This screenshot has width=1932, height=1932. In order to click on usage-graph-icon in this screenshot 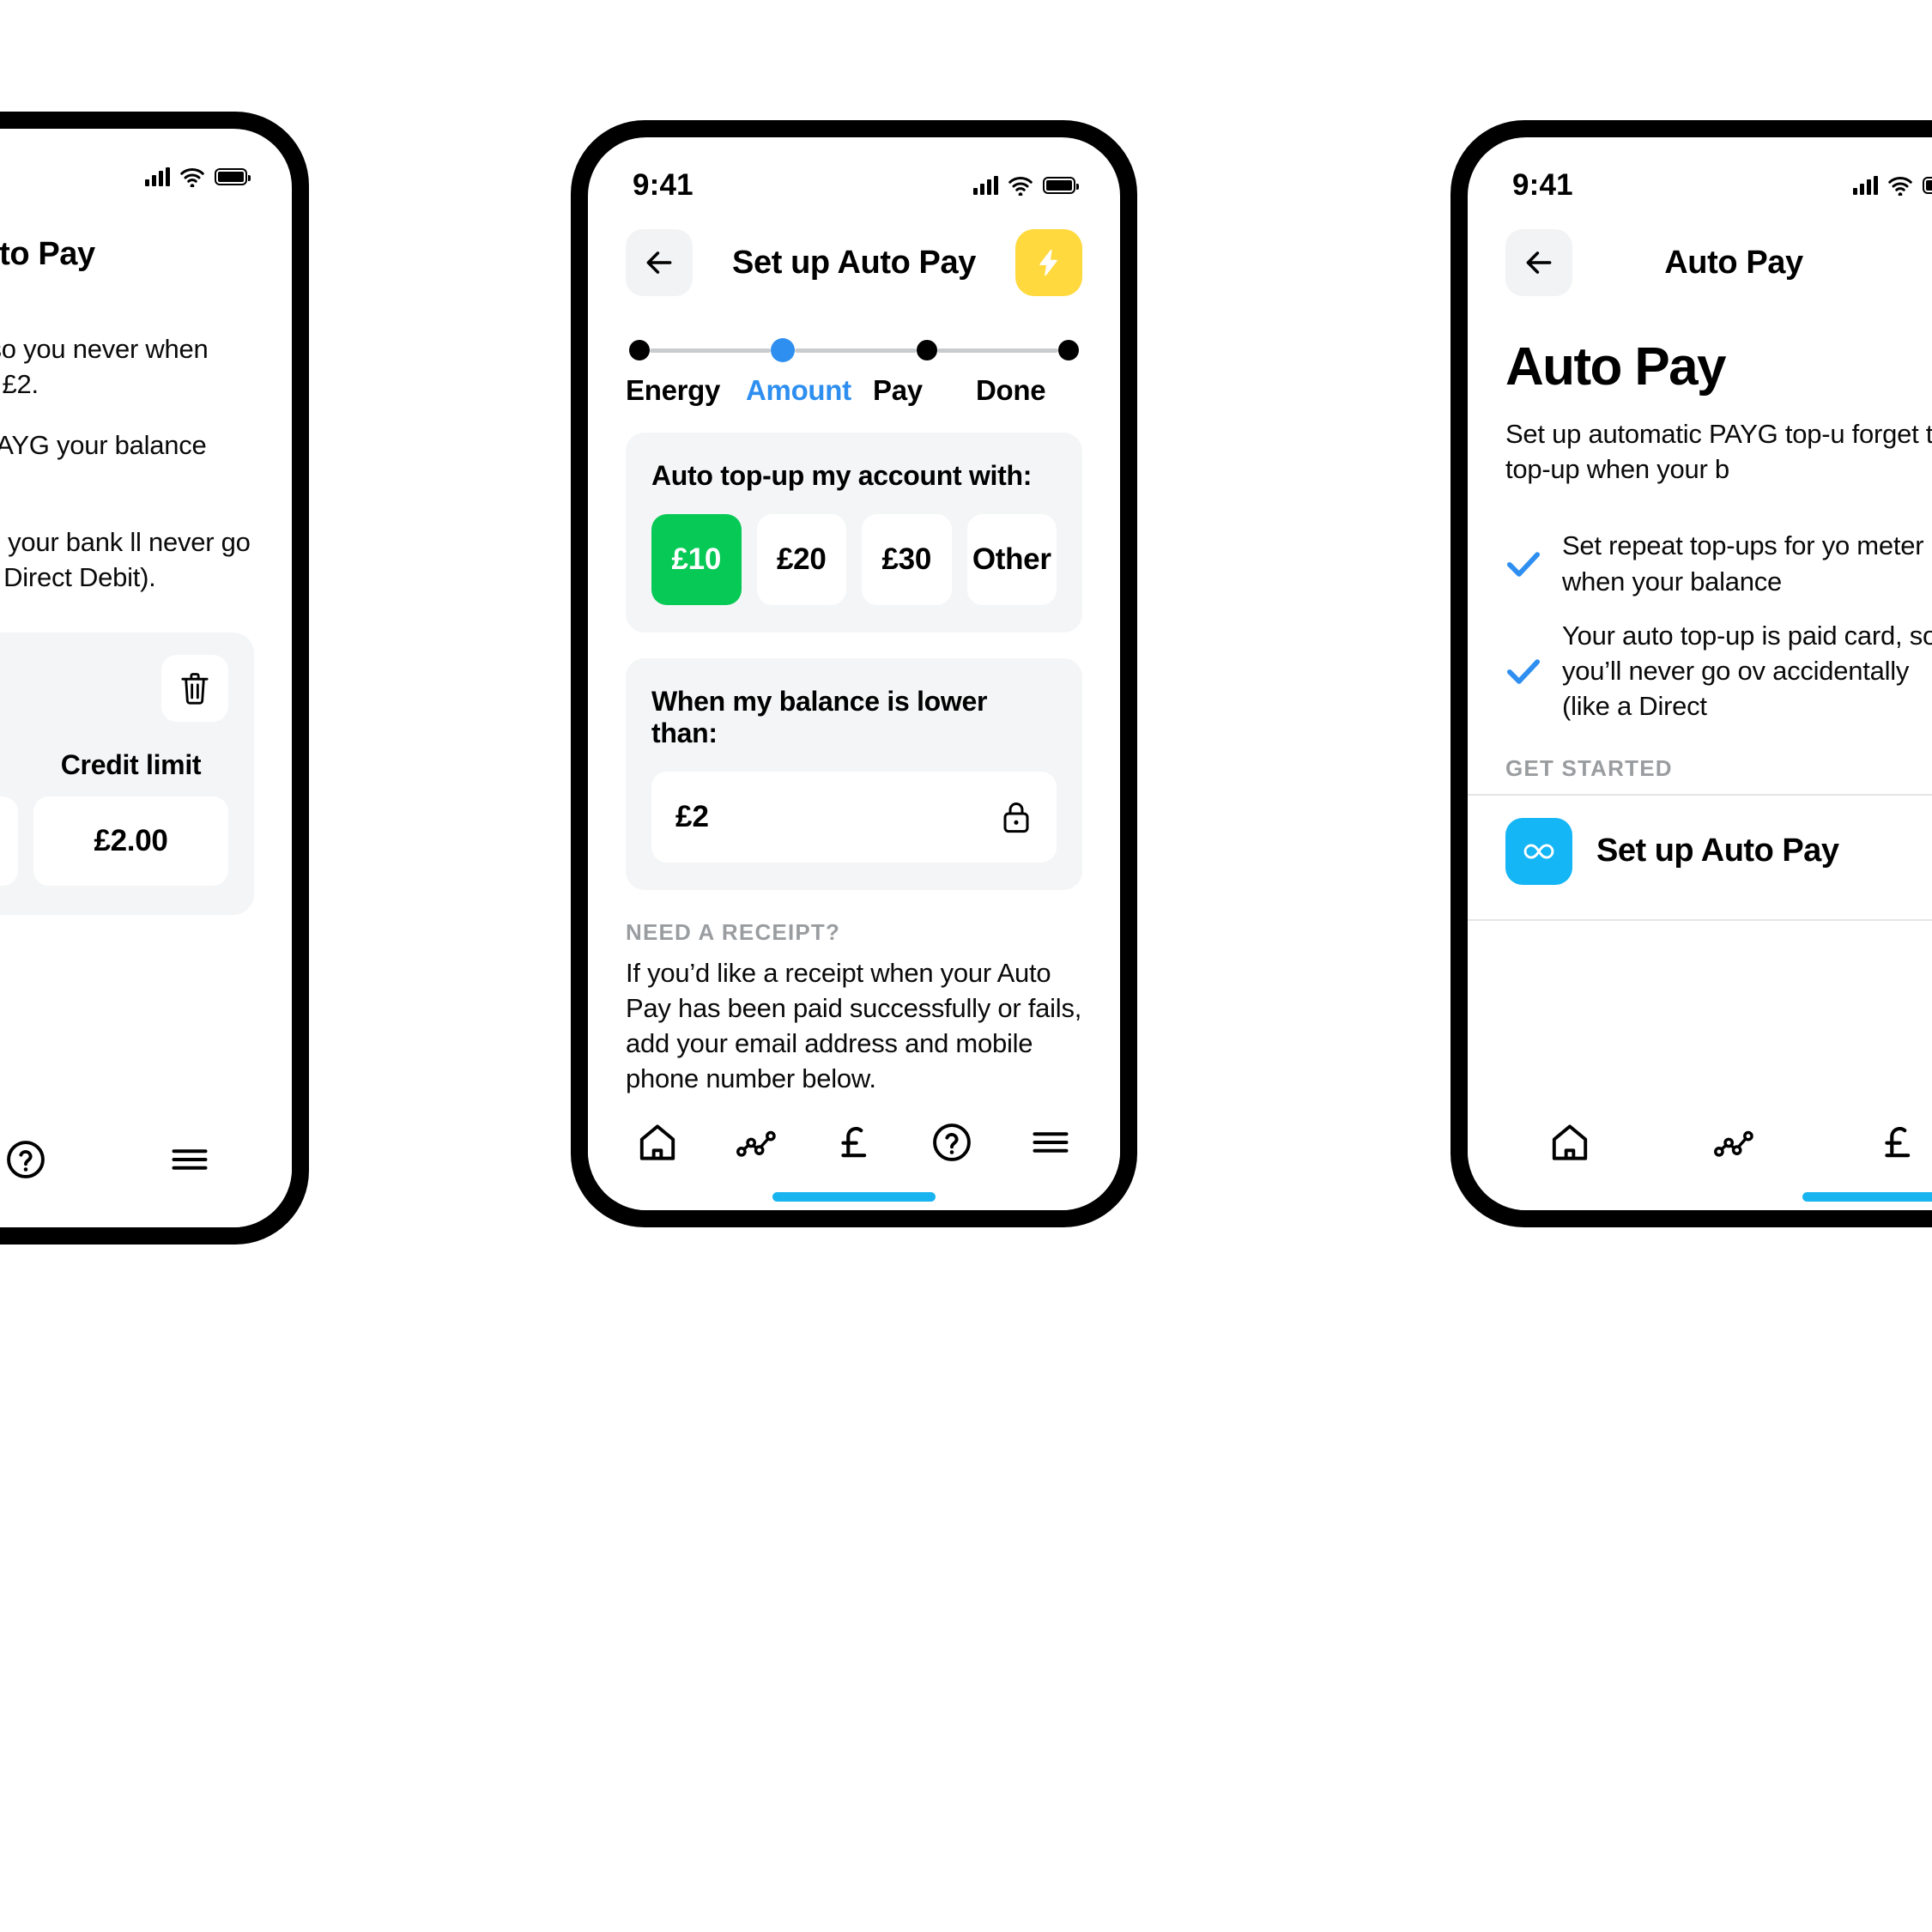, I will do `click(1734, 1144)`.